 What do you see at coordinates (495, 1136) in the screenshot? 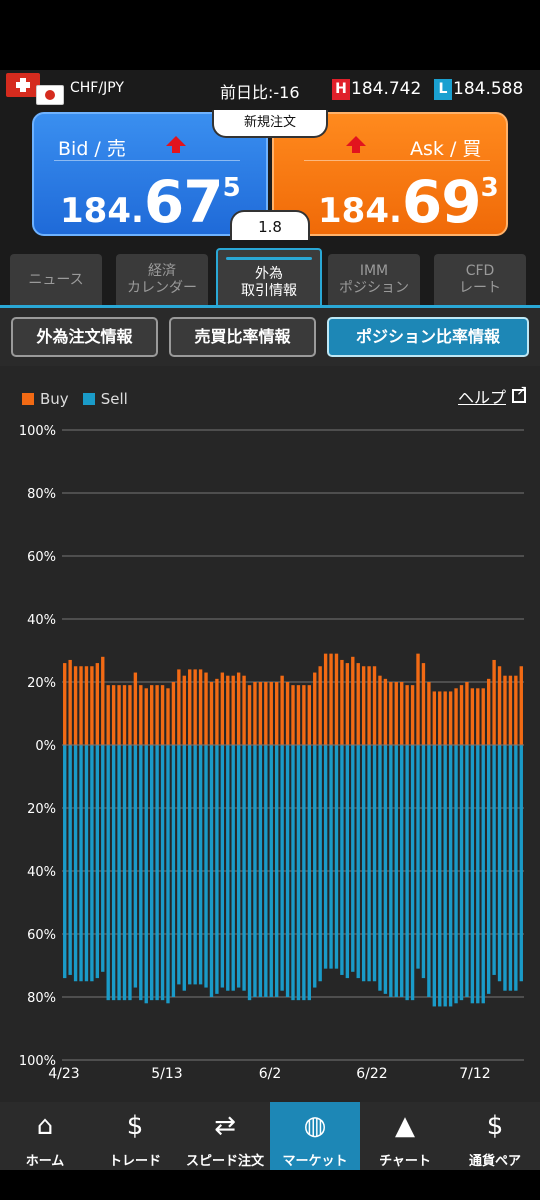
I see `nav-currency-pair: $ 通貨ペア` at bounding box center [495, 1136].